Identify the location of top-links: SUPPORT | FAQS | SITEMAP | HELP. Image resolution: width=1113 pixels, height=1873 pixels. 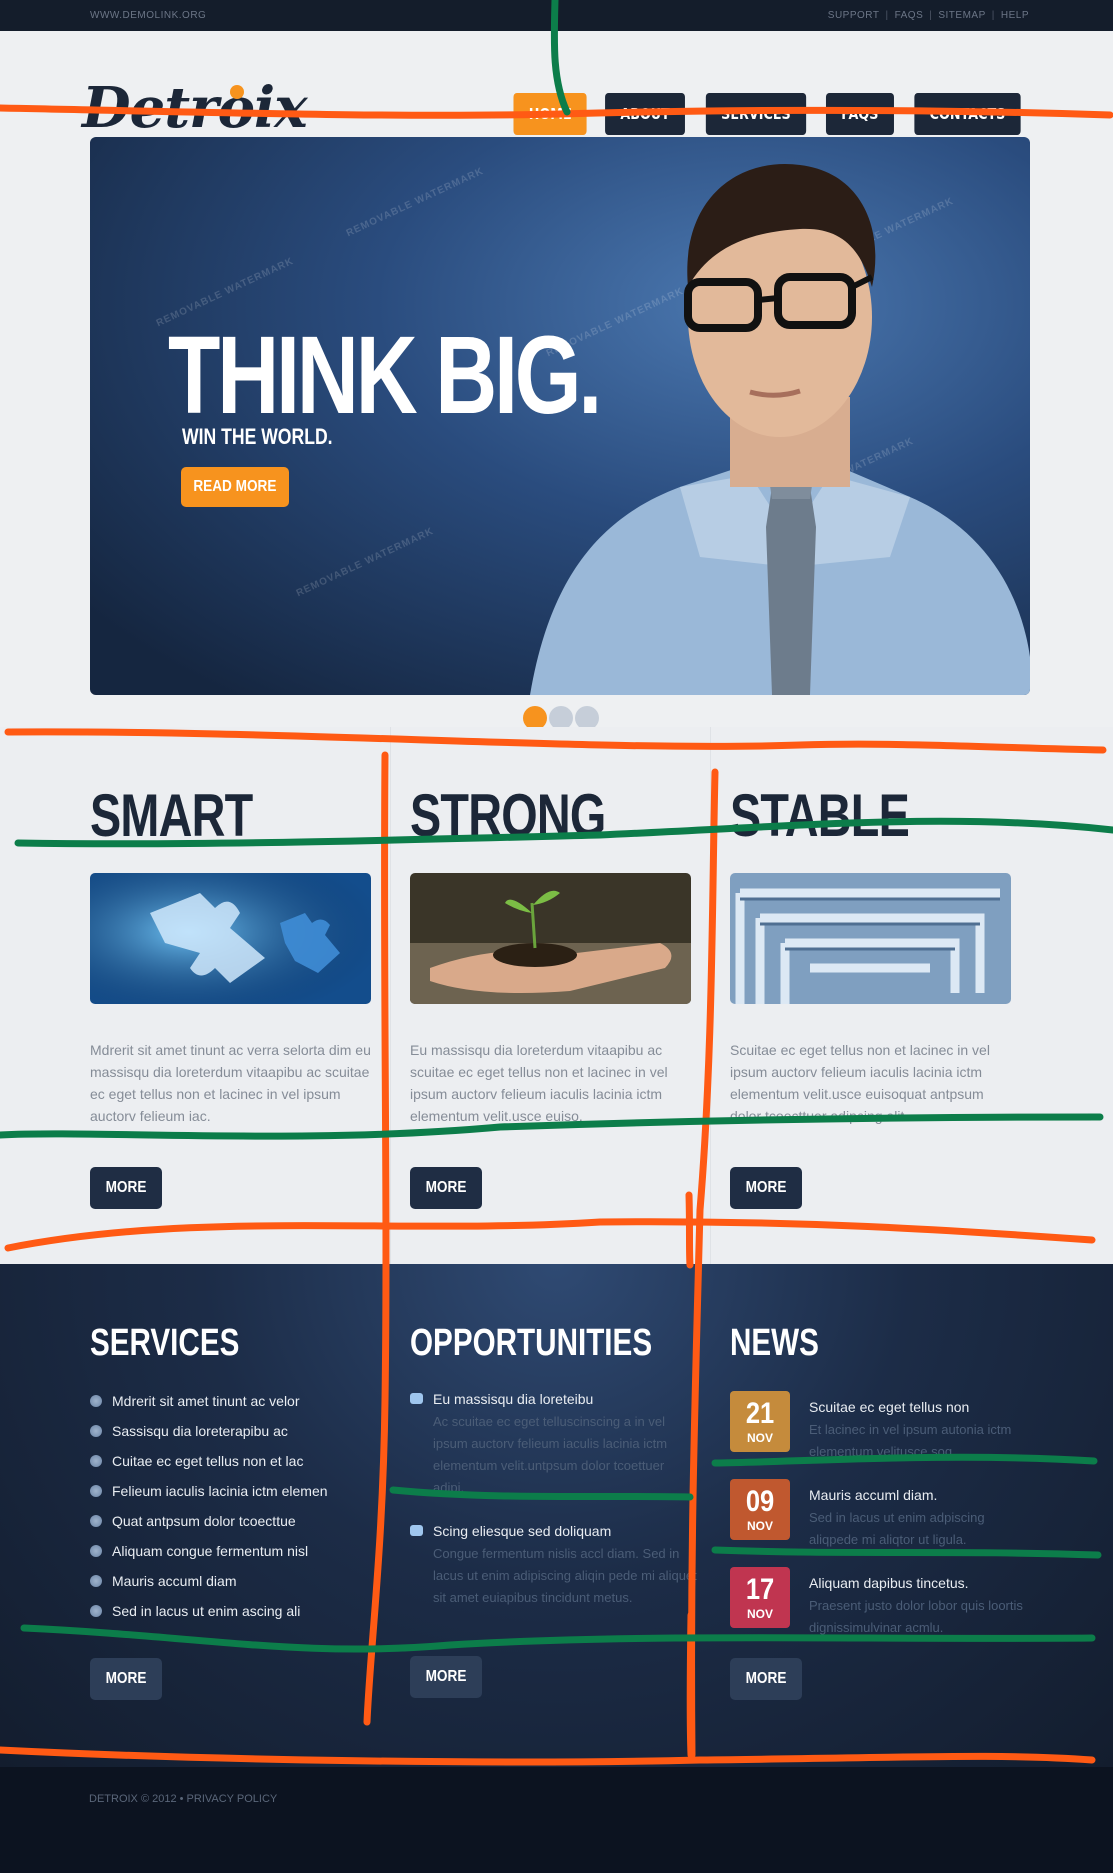
(928, 15).